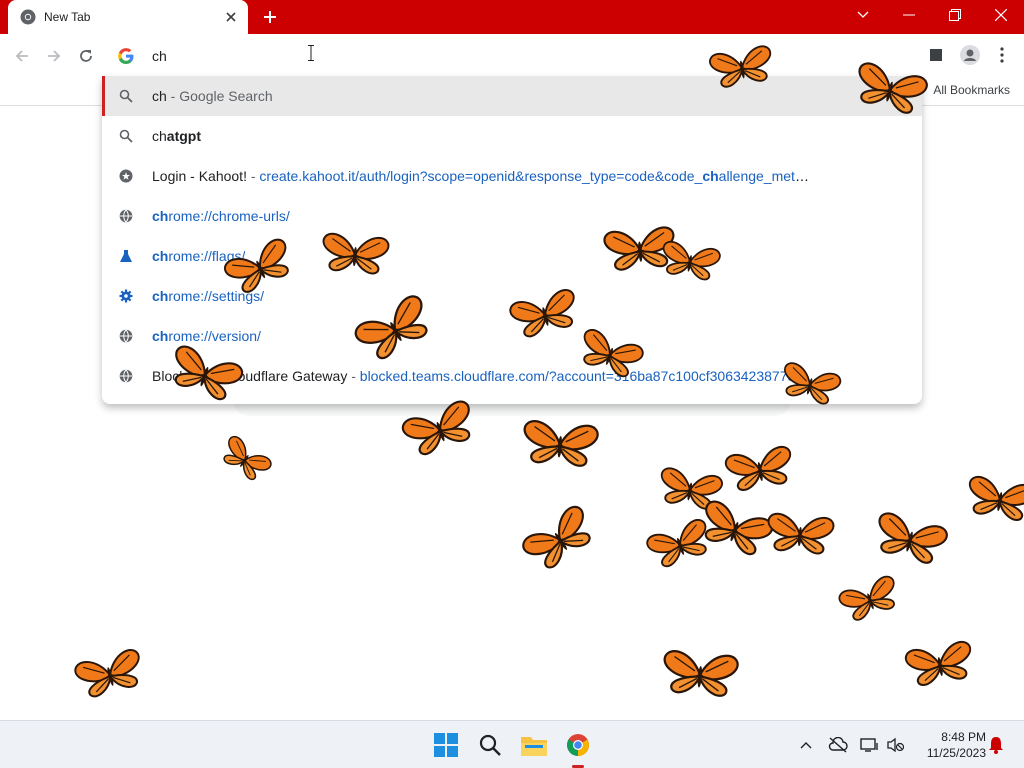  I want to click on system-clock: 8:48 PM 11/25/2023, so click(951, 745).